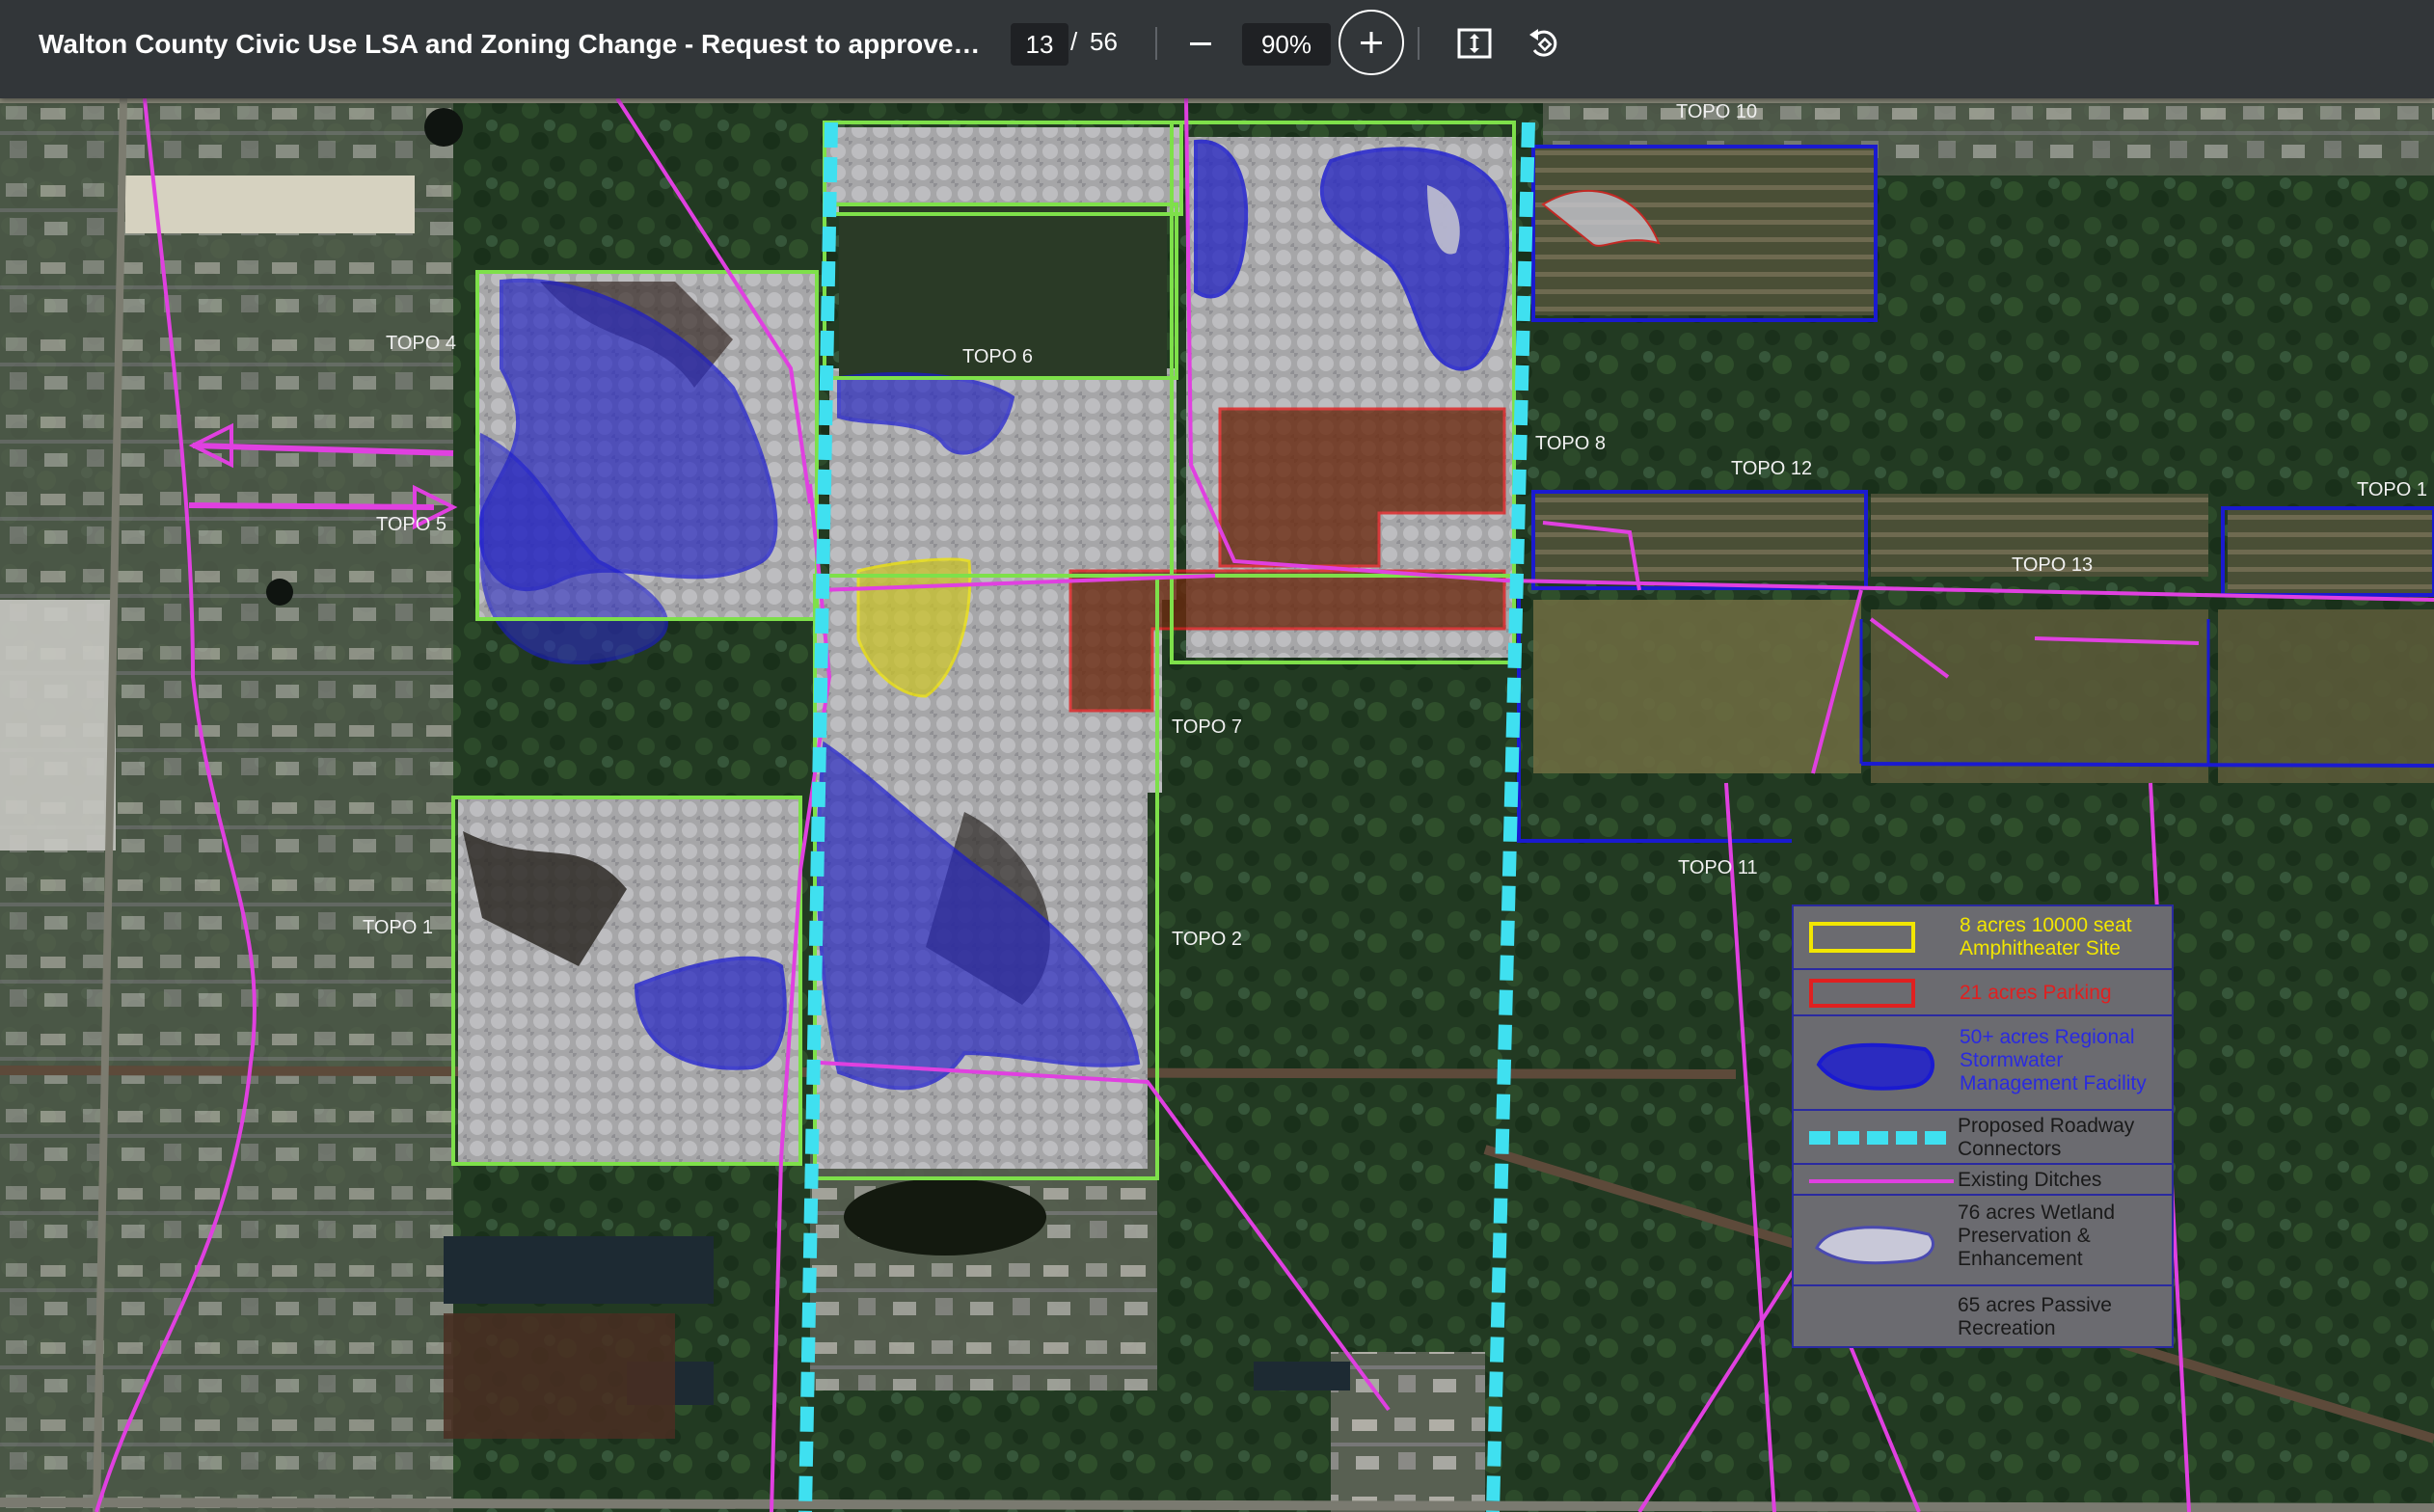  What do you see at coordinates (2036, 993) in the screenshot?
I see `legend-label: 21 acres Parking` at bounding box center [2036, 993].